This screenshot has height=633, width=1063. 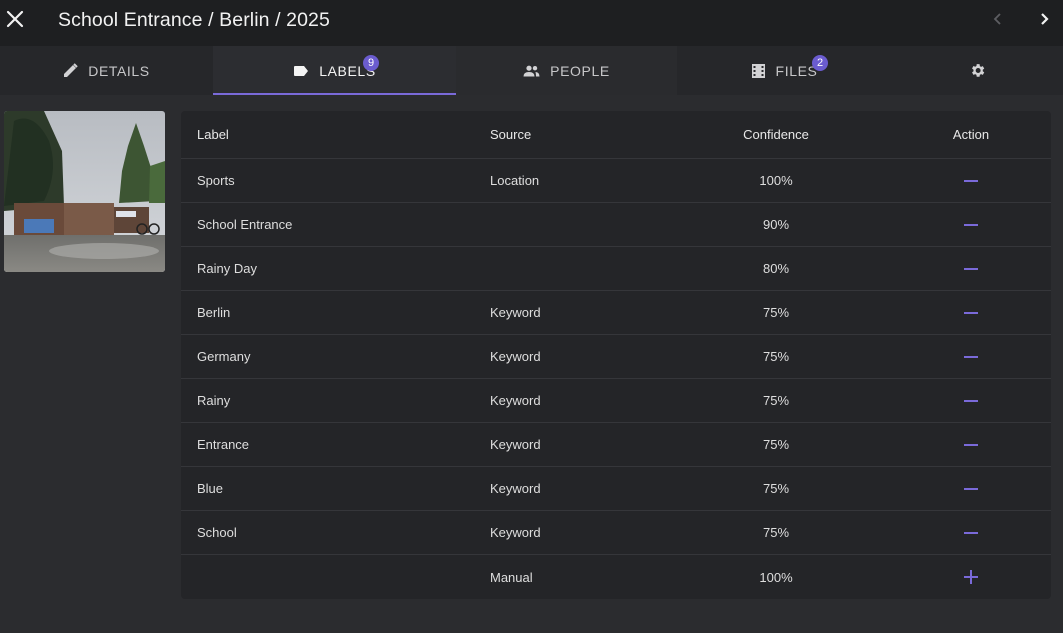 I want to click on chevron-right-icon, so click(x=1044, y=19).